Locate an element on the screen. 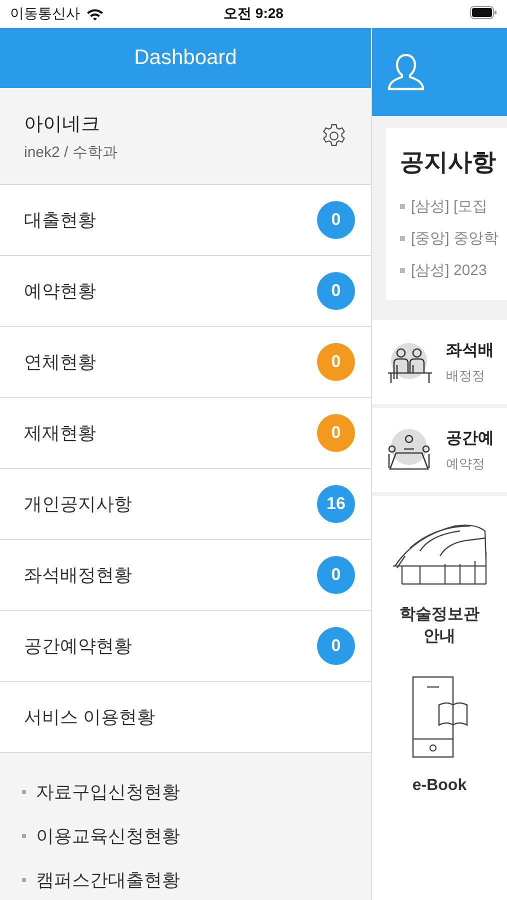 Image resolution: width=507 pixels, height=900 pixels. settings-icon is located at coordinates (334, 136).